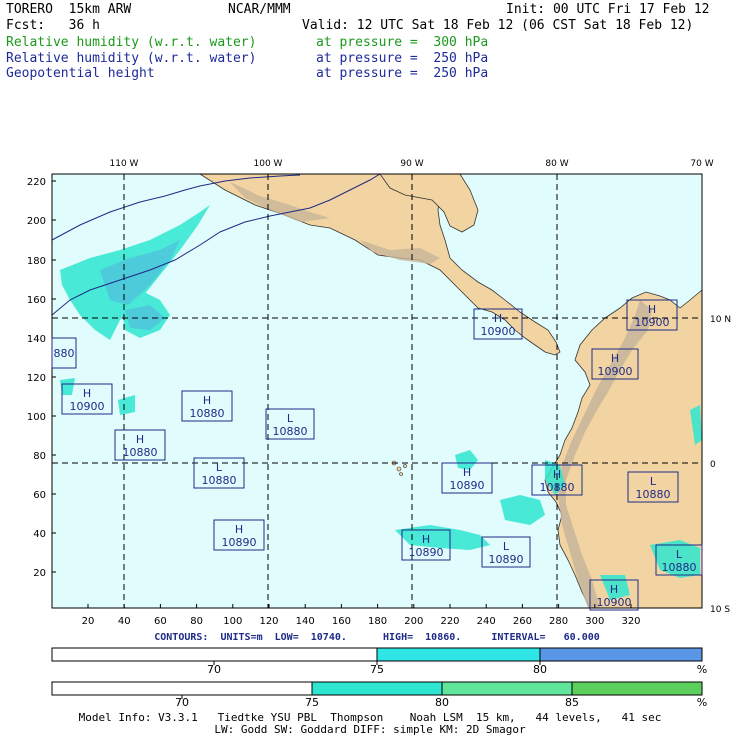 The height and width of the screenshot is (740, 740). I want to click on x-tick-label: 260, so click(522, 621).